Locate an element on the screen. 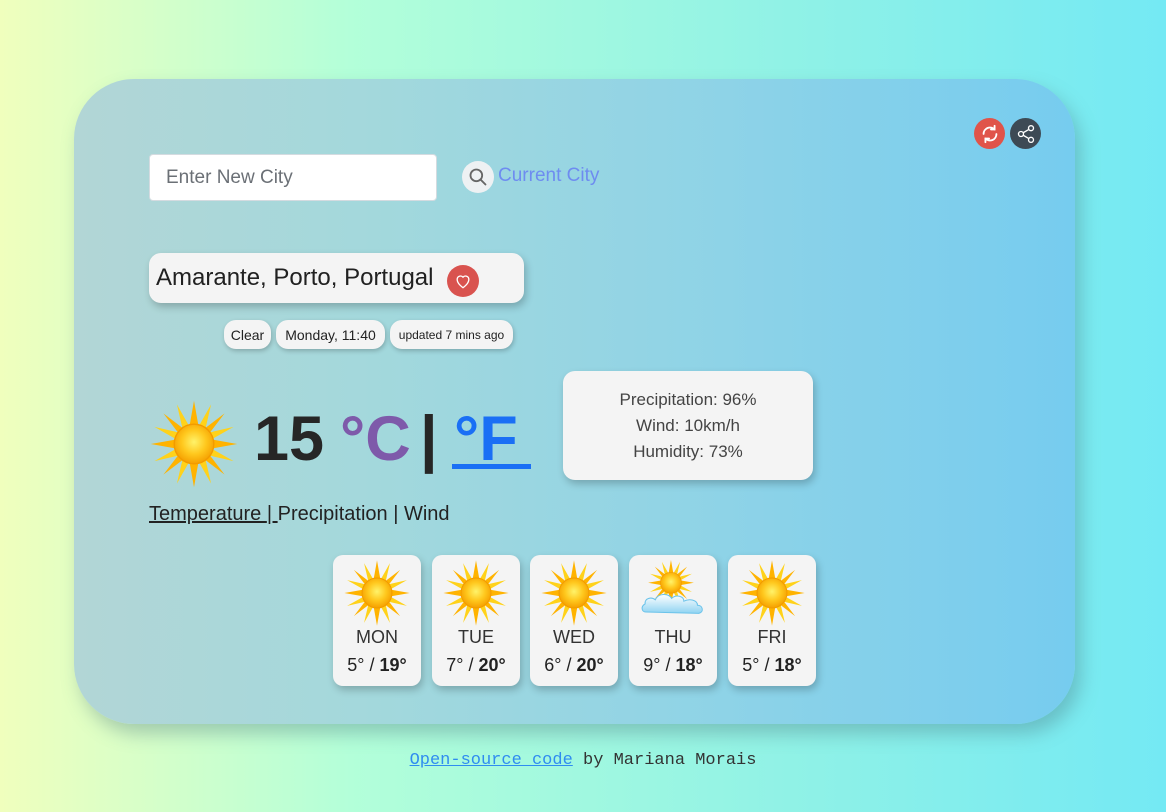  share-icon is located at coordinates (1025, 133).